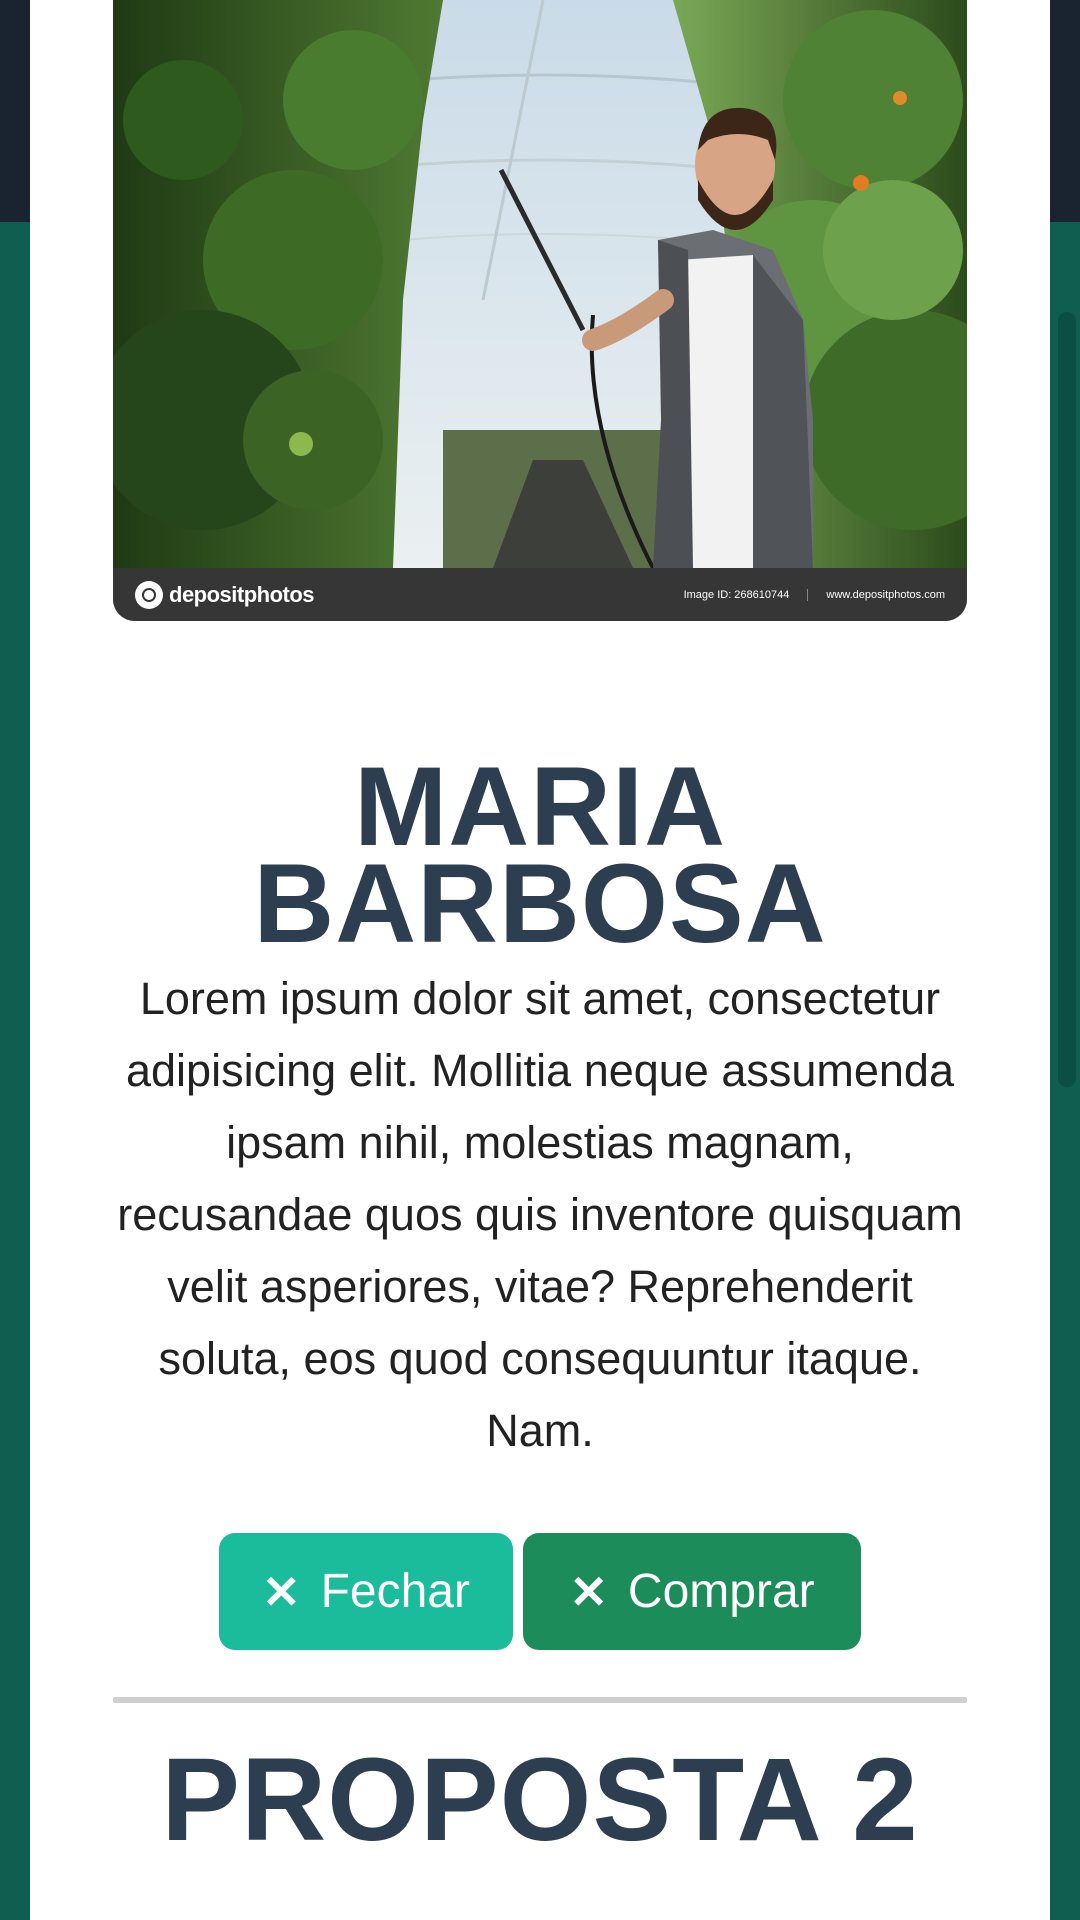 The width and height of the screenshot is (1080, 1920). Describe the element at coordinates (736, 594) in the screenshot. I see `image-id: Image ID: 268610744` at that location.